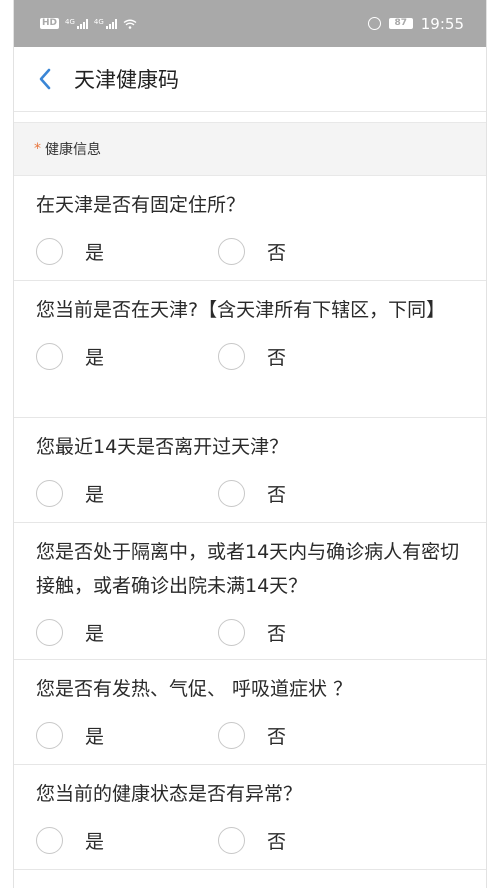 The image size is (500, 888). What do you see at coordinates (50, 23) in the screenshot?
I see `hd-badge: HD` at bounding box center [50, 23].